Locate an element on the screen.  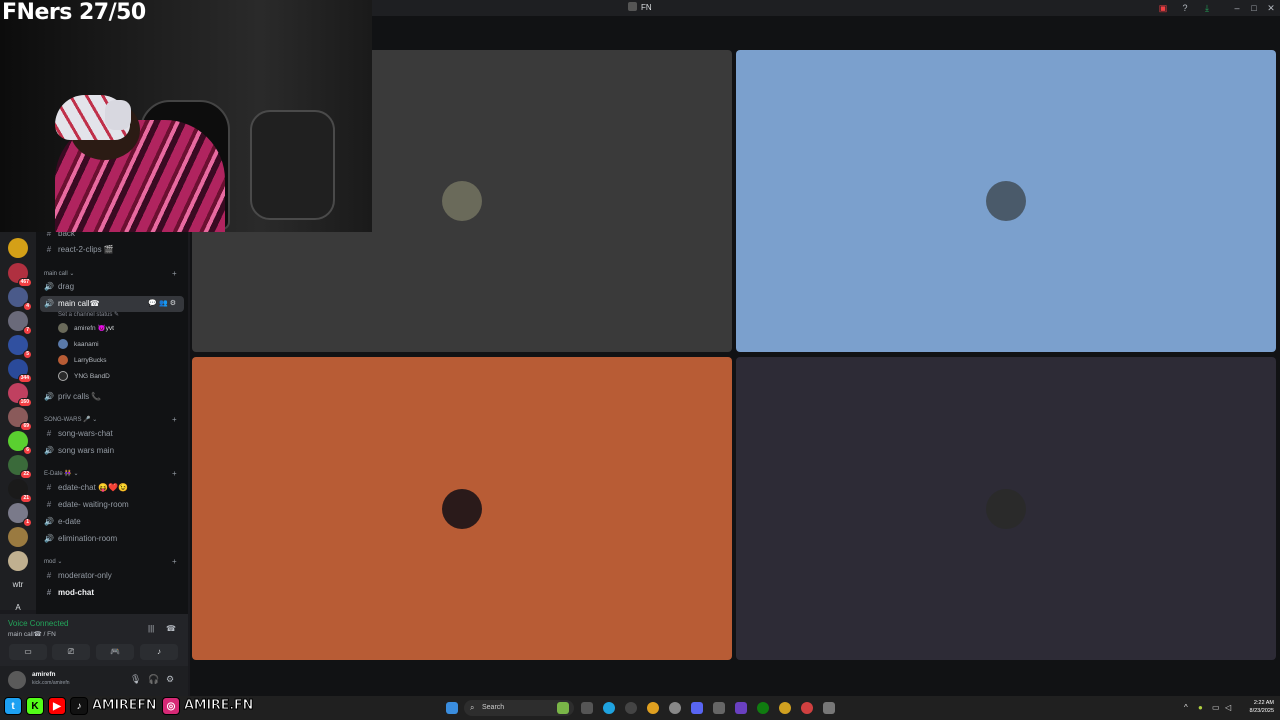
voice-channel: 🔊 song wars main is located at coordinates (113, 451).